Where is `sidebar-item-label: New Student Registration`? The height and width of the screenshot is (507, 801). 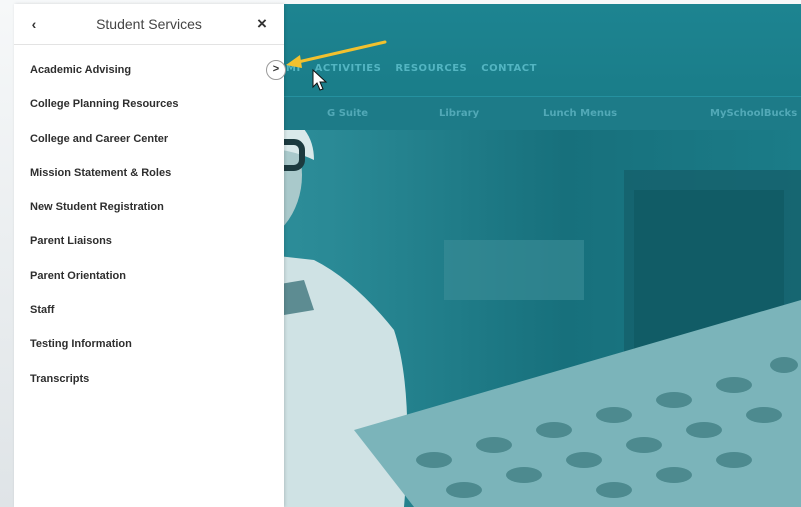 sidebar-item-label: New Student Registration is located at coordinates (97, 207).